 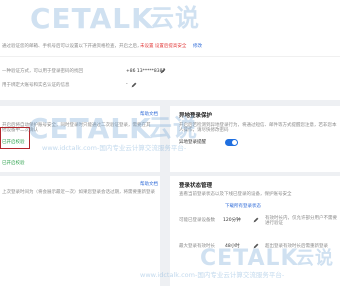 What do you see at coordinates (301, 221) in the screenshot?
I see `state-item-note-1: 有效时长内，仅允许部分用户不需要进行验证` at bounding box center [301, 221].